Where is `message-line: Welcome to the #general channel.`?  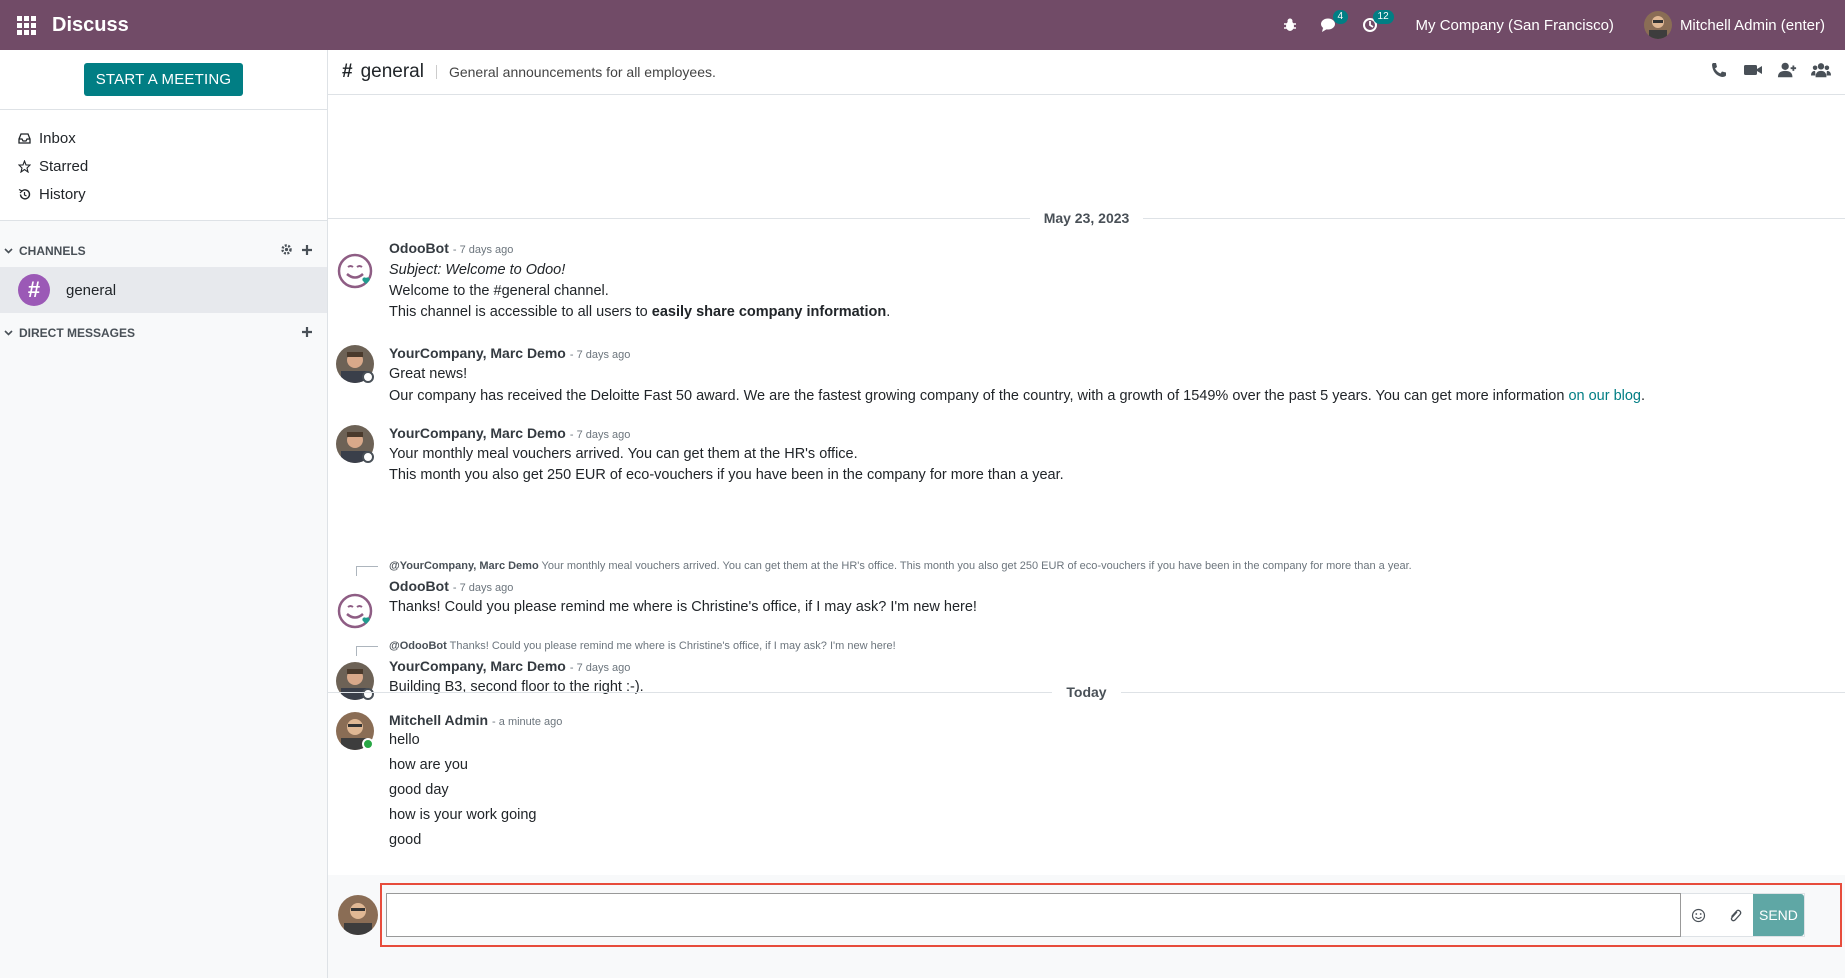
message-line: Welcome to the #general channel. is located at coordinates (499, 291).